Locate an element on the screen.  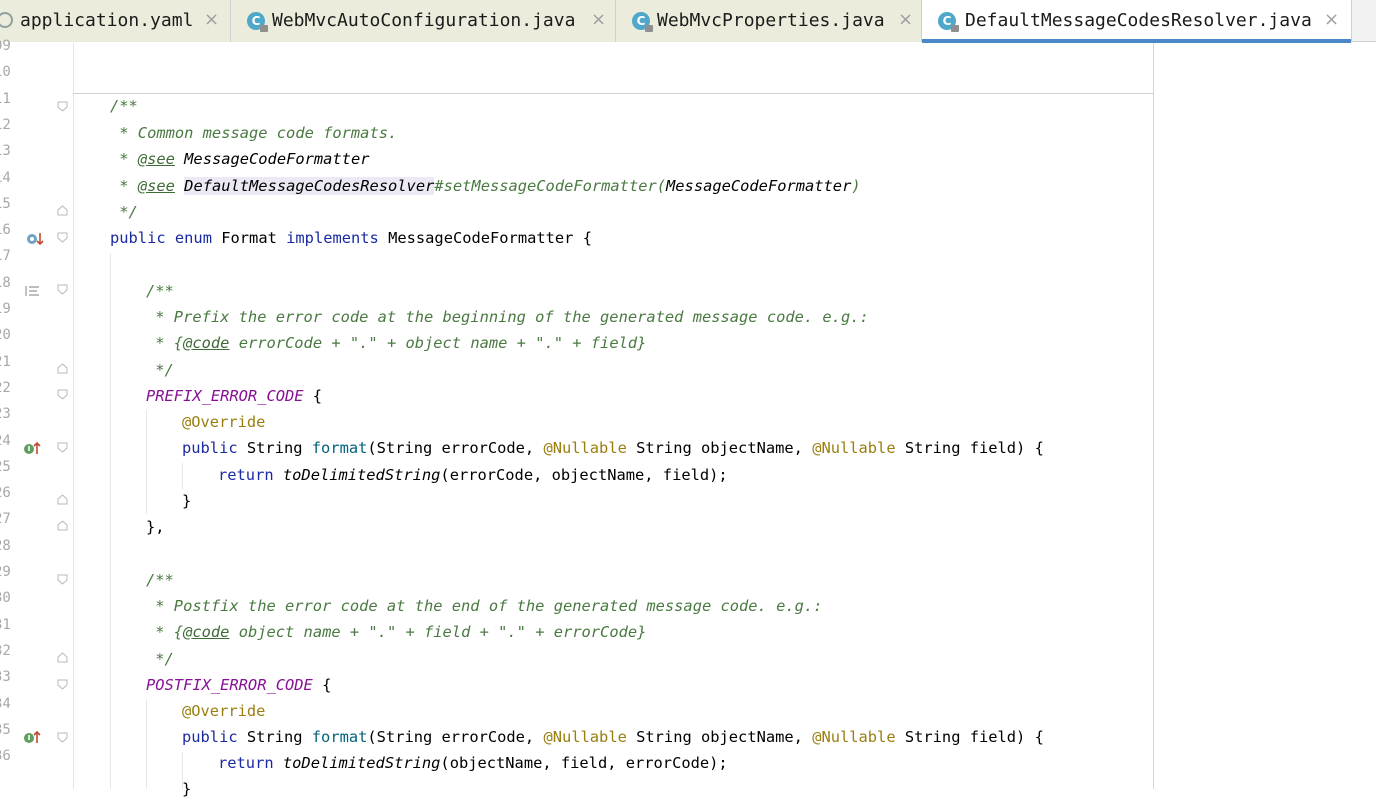
line-number: 15 is located at coordinates (5, 203).